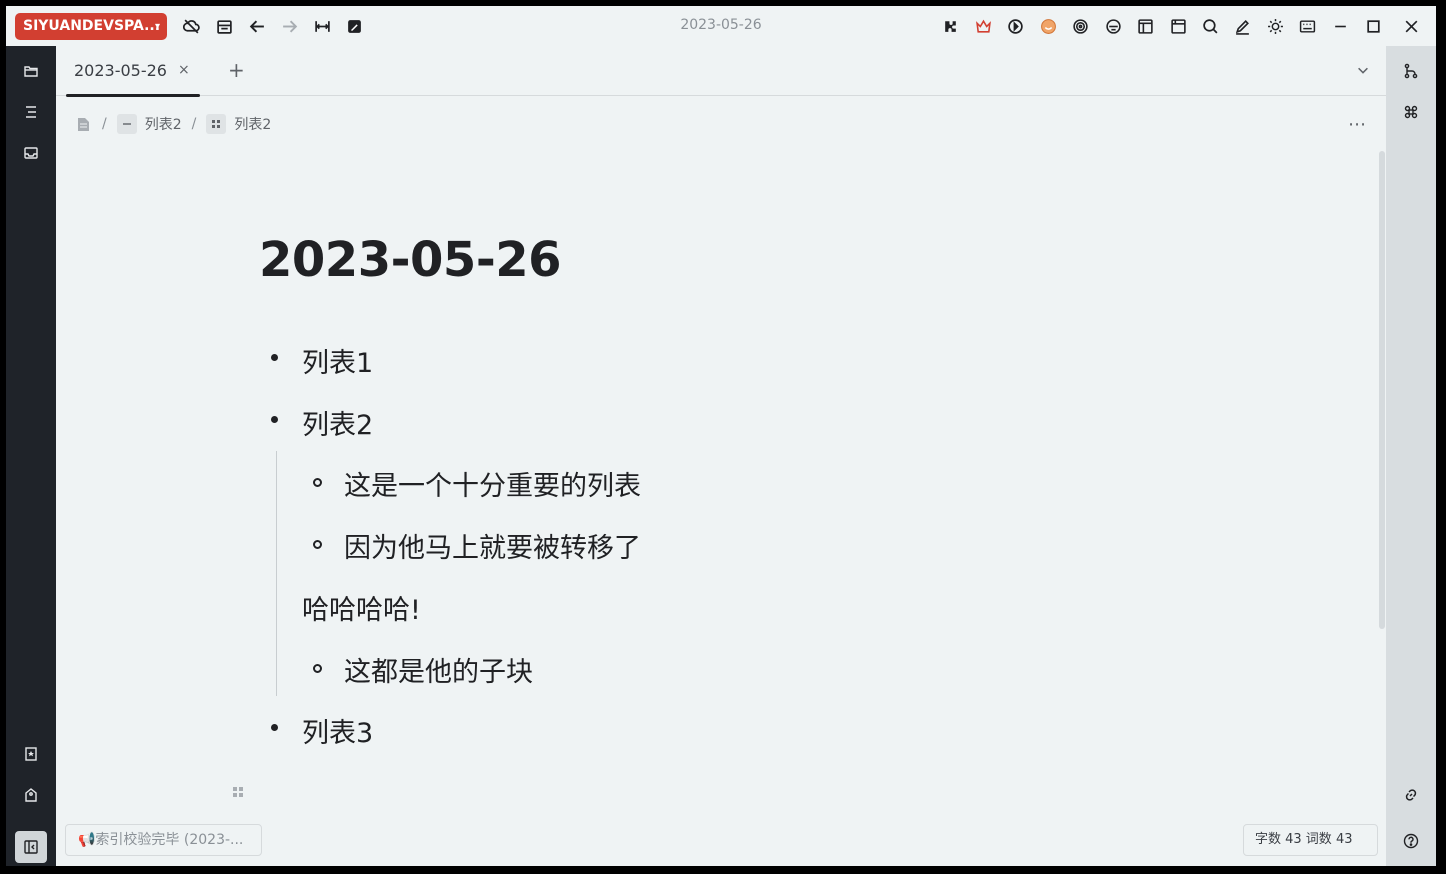  What do you see at coordinates (1340, 26) in the screenshot?
I see `minimize-icon` at bounding box center [1340, 26].